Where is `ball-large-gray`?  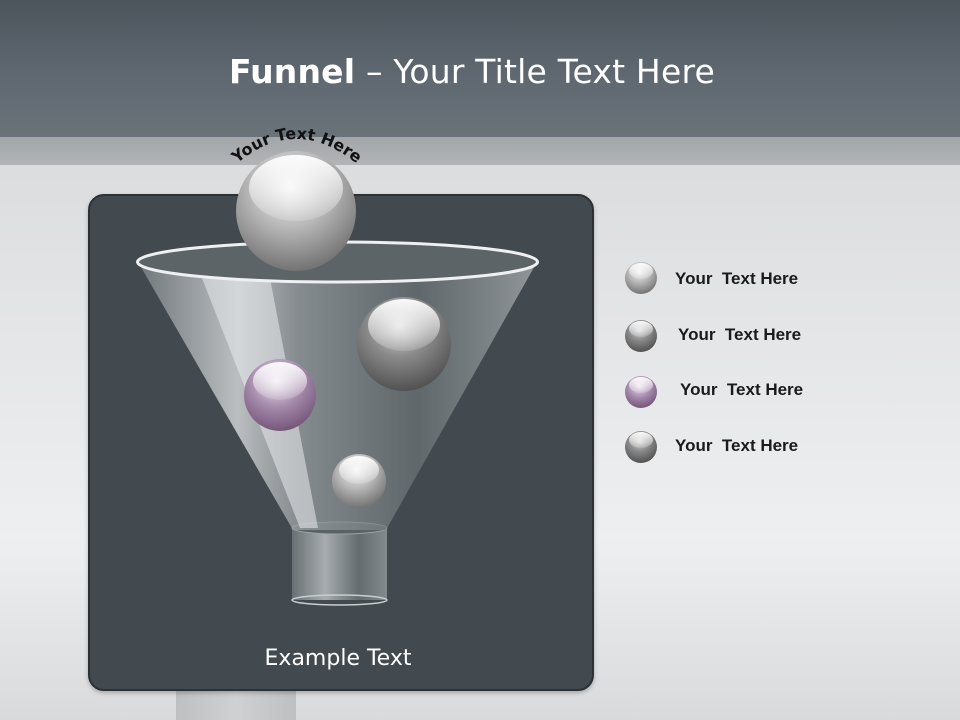 ball-large-gray is located at coordinates (404, 344).